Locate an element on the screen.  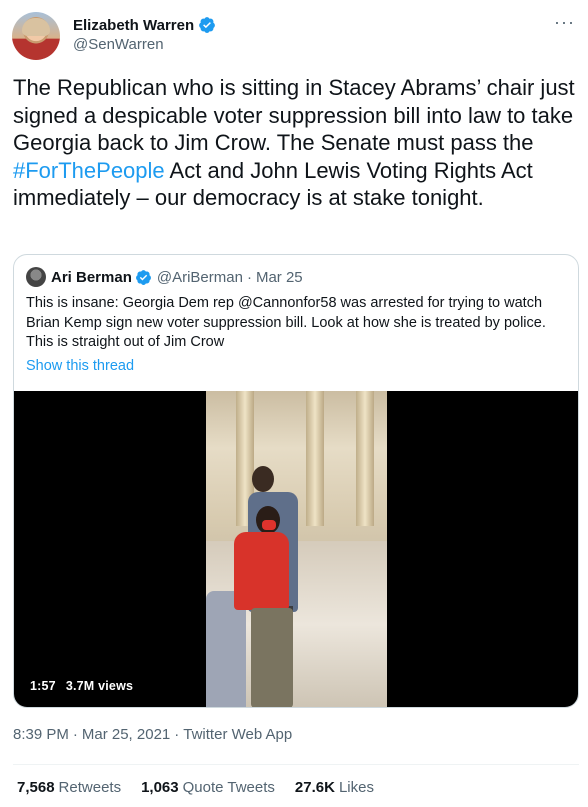
quote-tweets-stat: 1,063 Quote Tweets is located at coordinates (208, 787).